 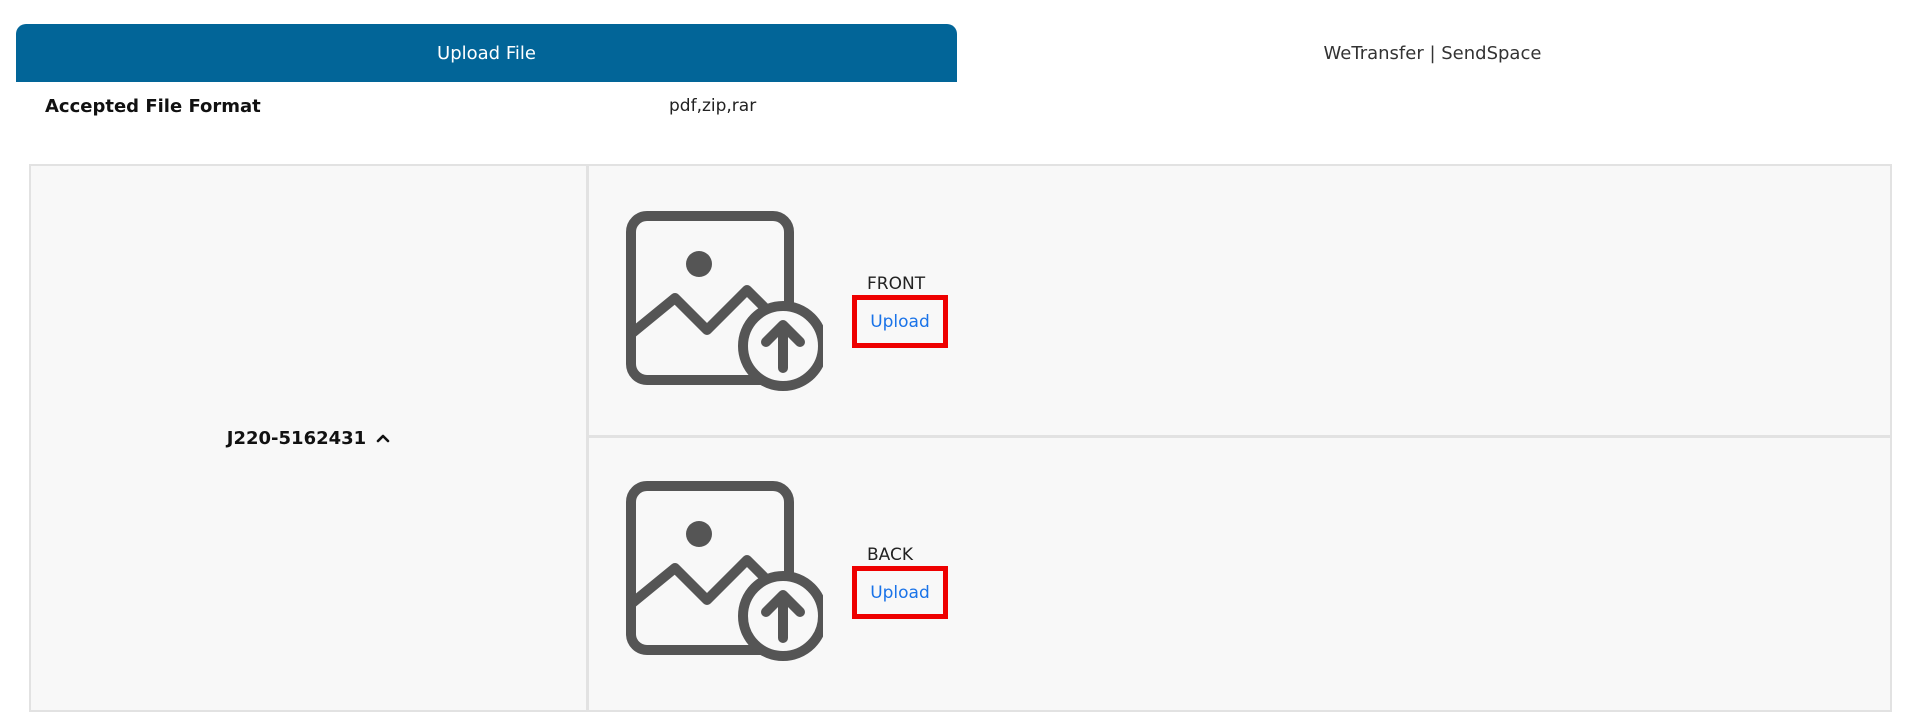 What do you see at coordinates (896, 284) in the screenshot?
I see `front-label: FRONT` at bounding box center [896, 284].